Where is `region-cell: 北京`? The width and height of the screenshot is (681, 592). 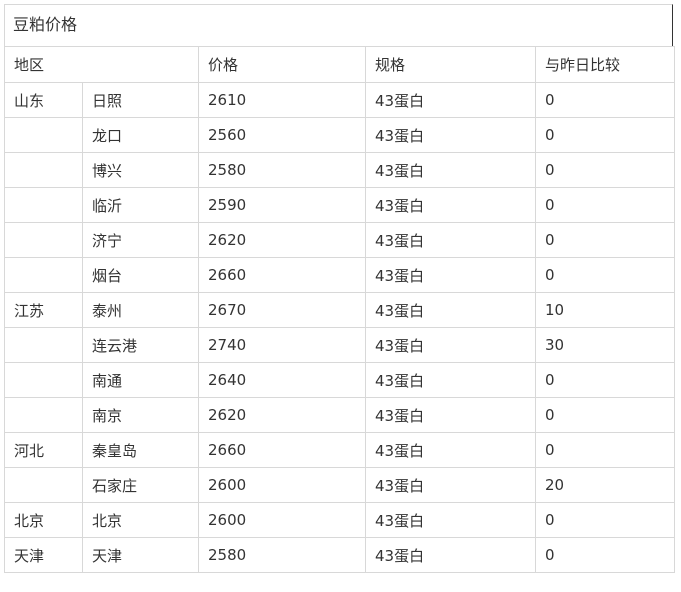
region-cell: 北京 is located at coordinates (43, 520).